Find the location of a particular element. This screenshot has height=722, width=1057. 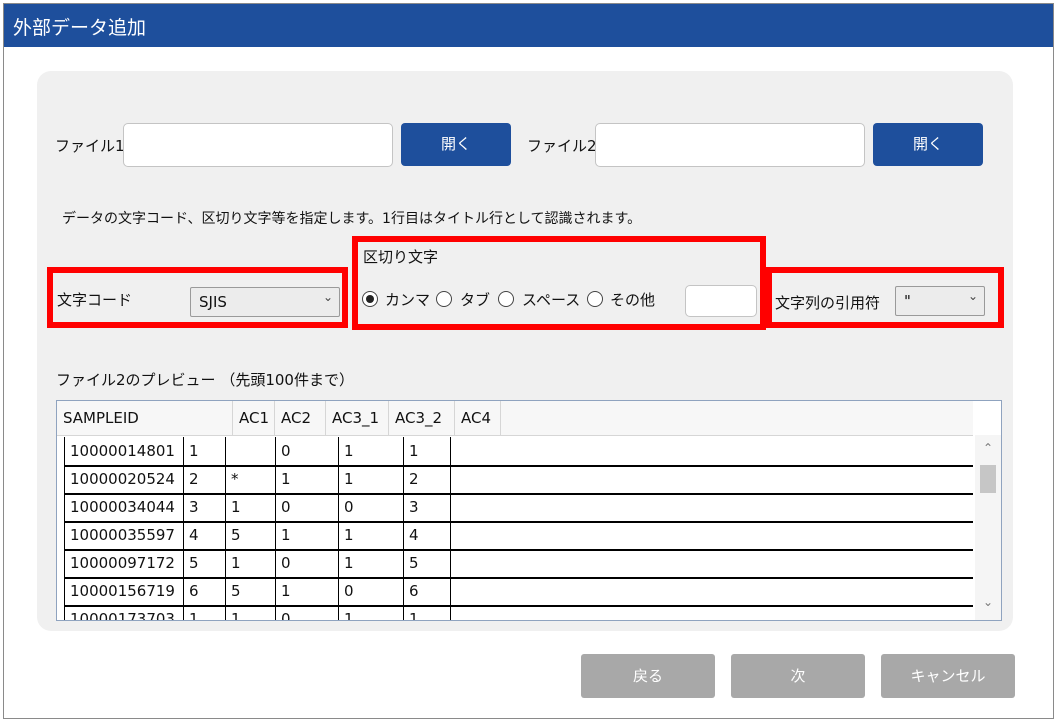

next-button: 次 is located at coordinates (798, 676).